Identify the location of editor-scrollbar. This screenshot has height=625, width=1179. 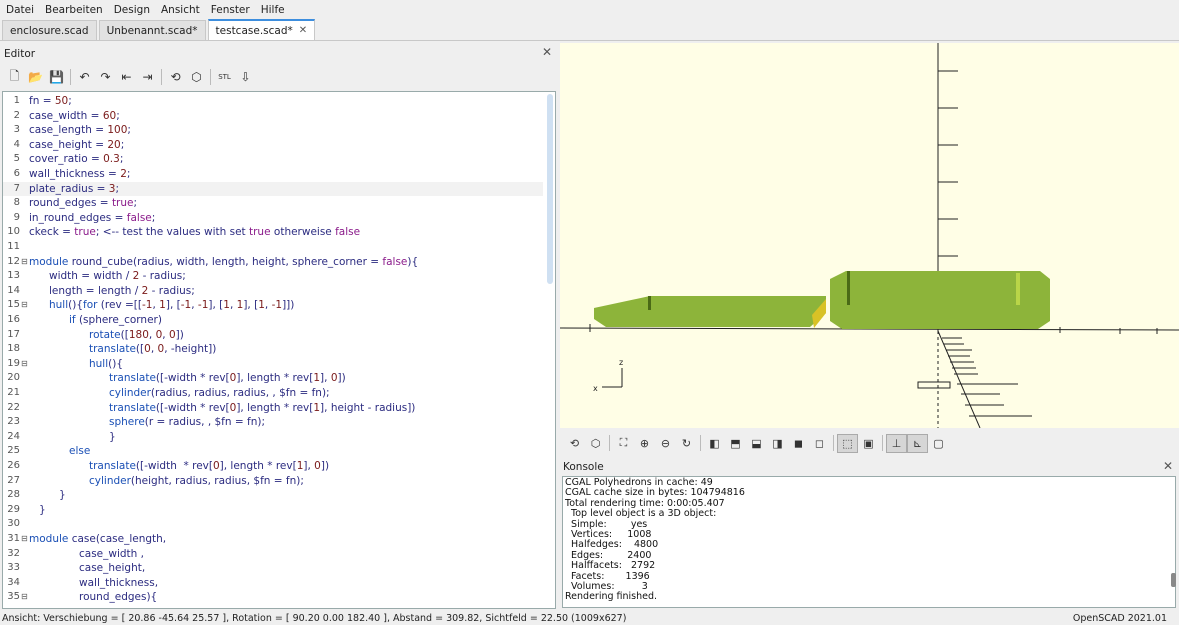
(550, 189).